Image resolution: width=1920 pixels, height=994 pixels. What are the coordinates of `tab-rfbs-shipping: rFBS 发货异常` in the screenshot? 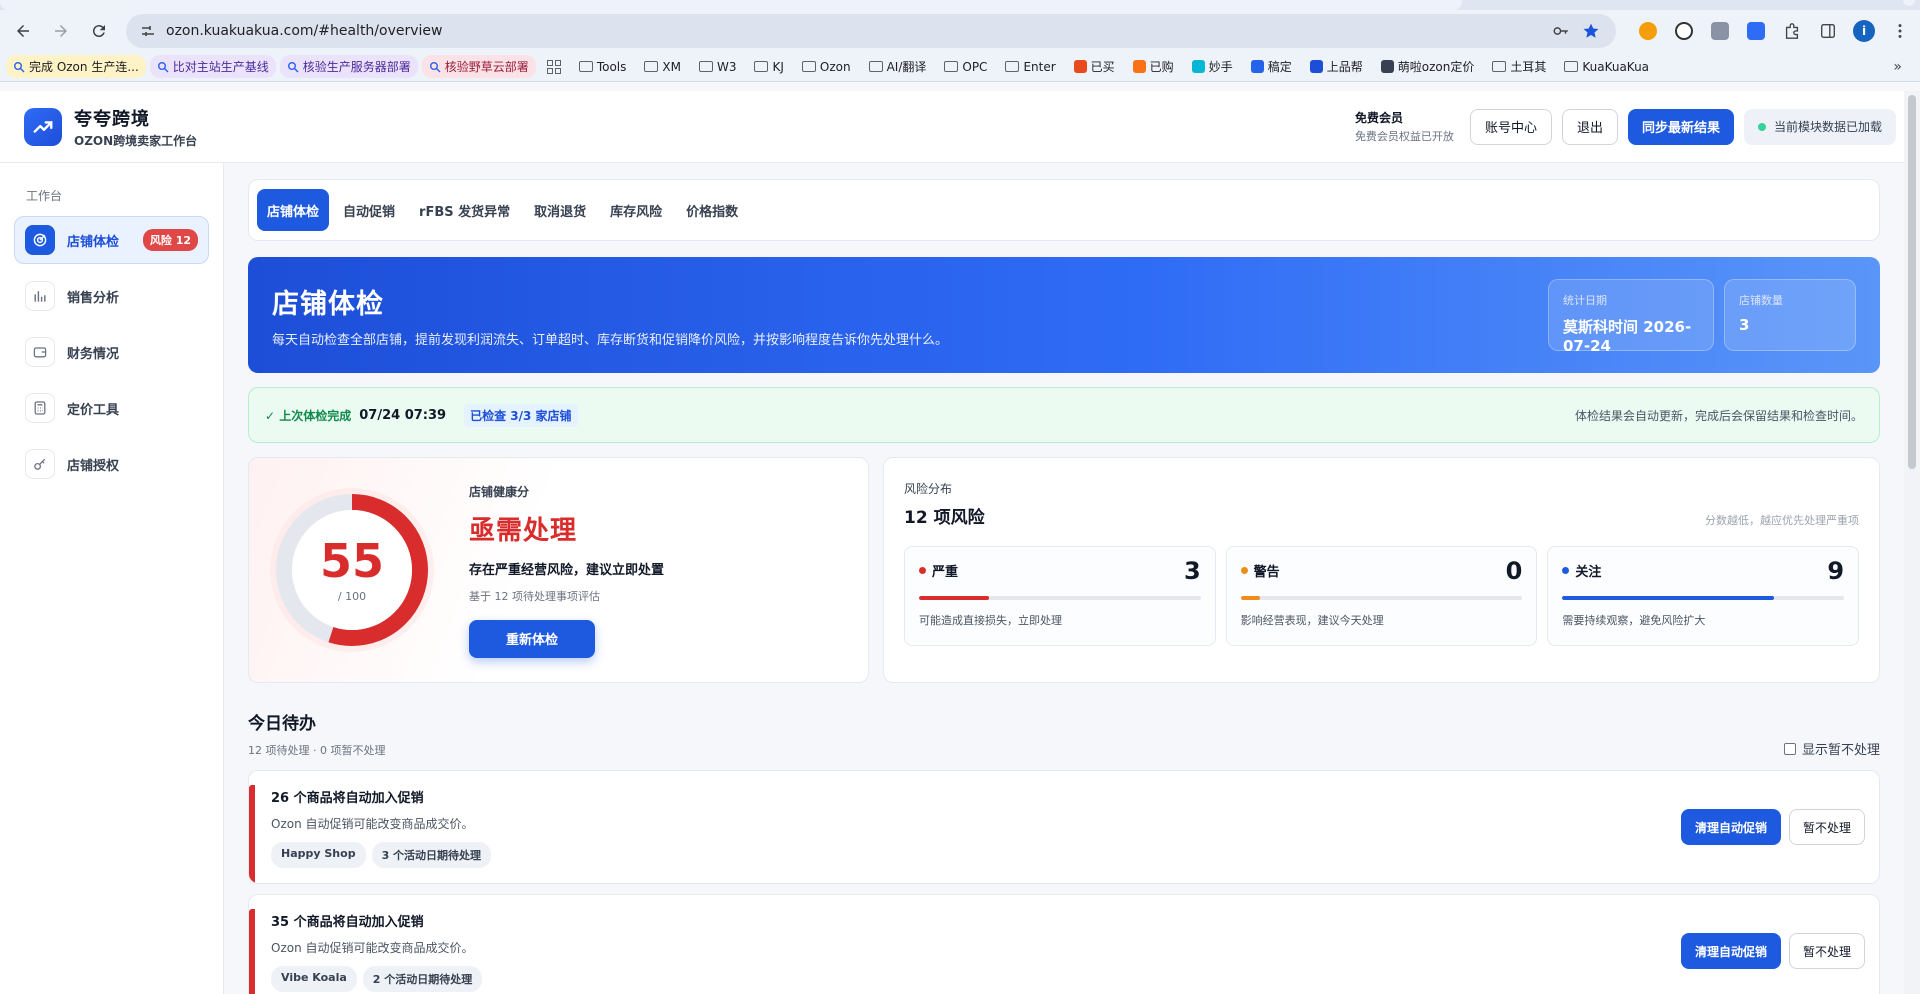 It's located at (464, 210).